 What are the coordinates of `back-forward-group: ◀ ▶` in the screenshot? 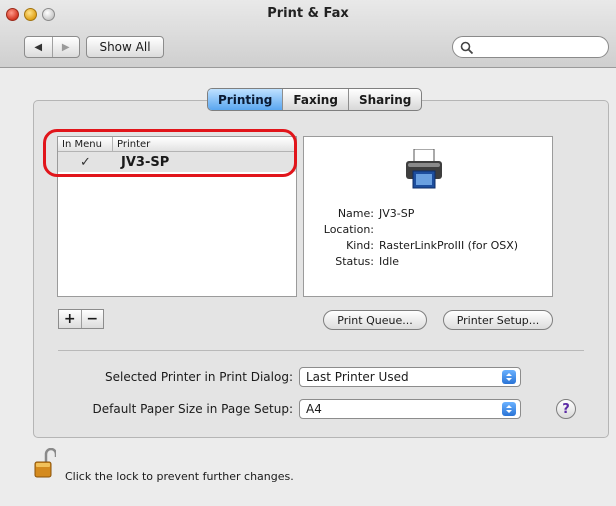 It's located at (52, 47).